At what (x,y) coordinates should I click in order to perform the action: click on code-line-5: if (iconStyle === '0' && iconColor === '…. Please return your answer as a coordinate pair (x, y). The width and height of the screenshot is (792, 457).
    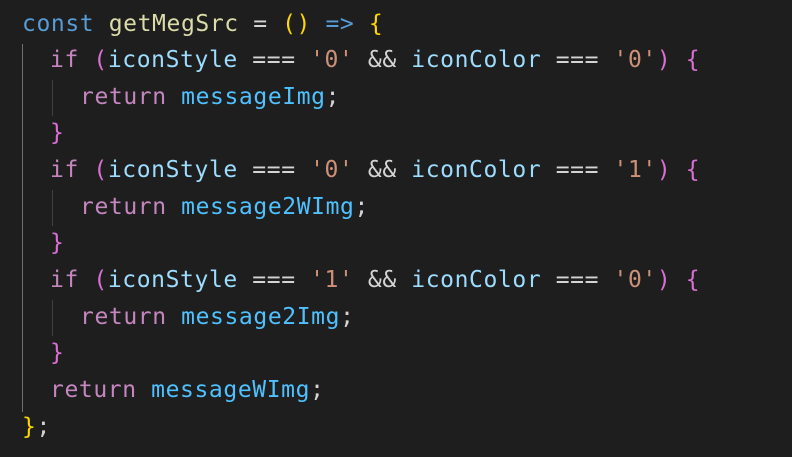
    Looking at the image, I should click on (375, 170).